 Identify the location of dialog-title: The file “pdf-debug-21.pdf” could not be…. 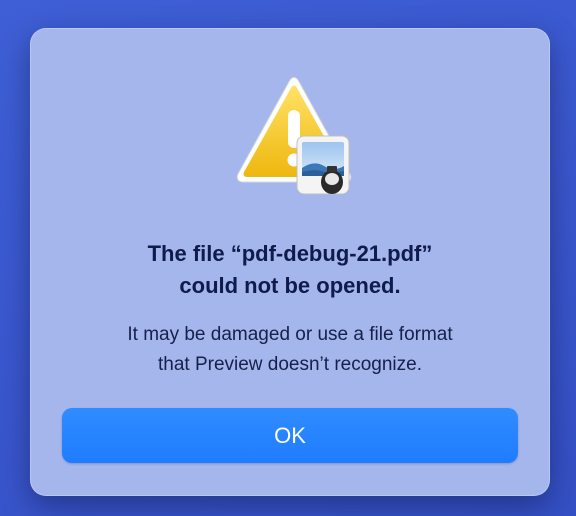
(290, 270).